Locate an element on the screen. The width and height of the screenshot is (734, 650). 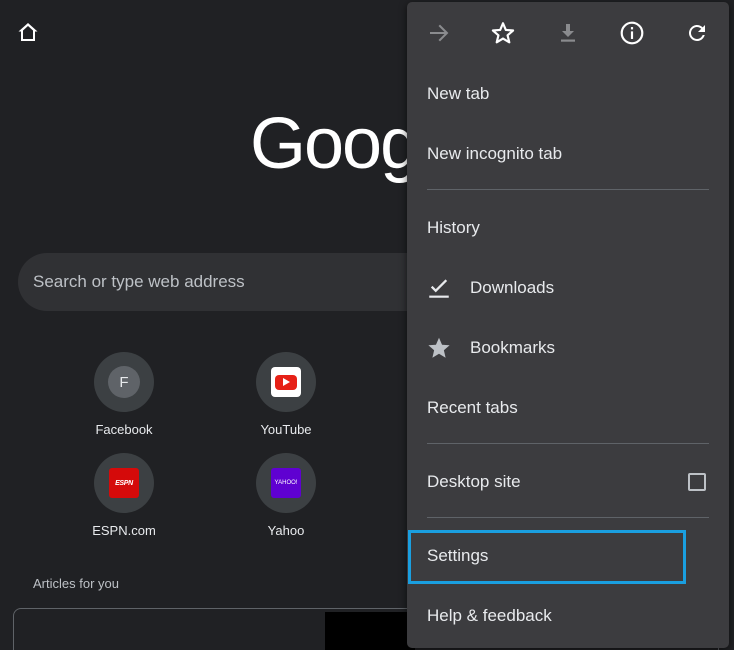
menu-item-label: Help & feedback is located at coordinates (489, 615).